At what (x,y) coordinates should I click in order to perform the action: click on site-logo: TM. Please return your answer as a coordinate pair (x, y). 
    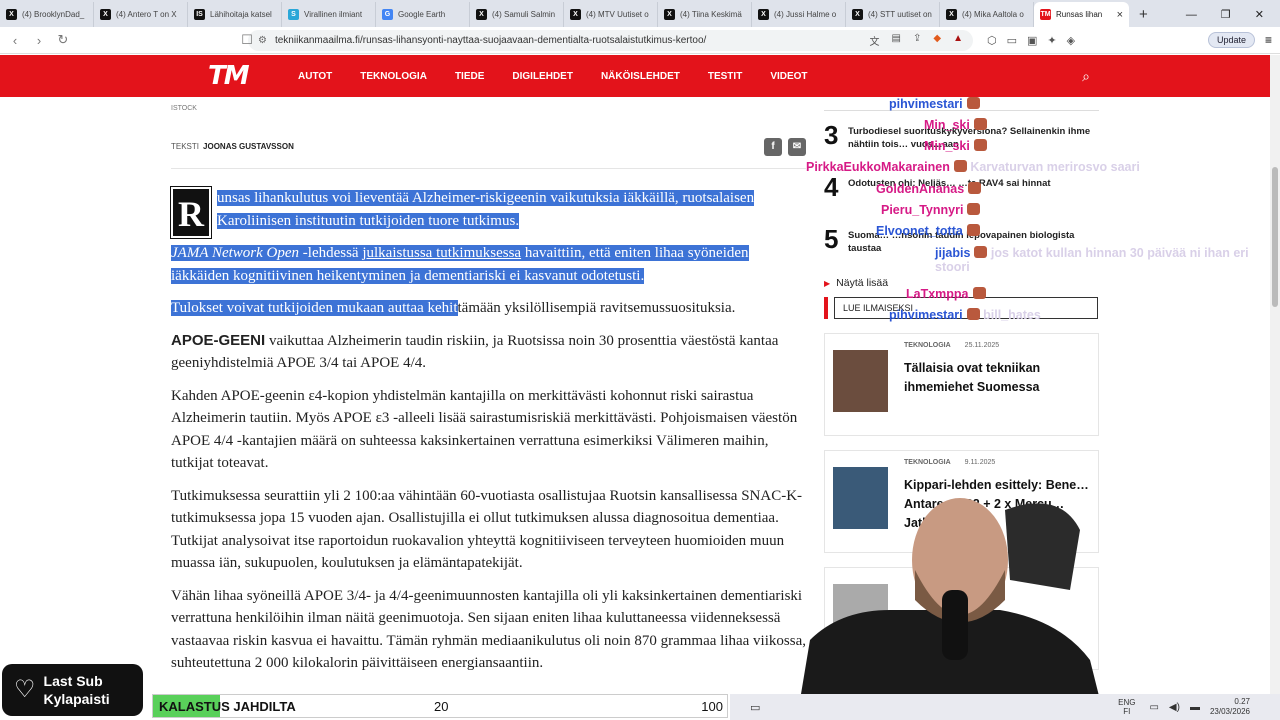
    Looking at the image, I should click on (238, 76).